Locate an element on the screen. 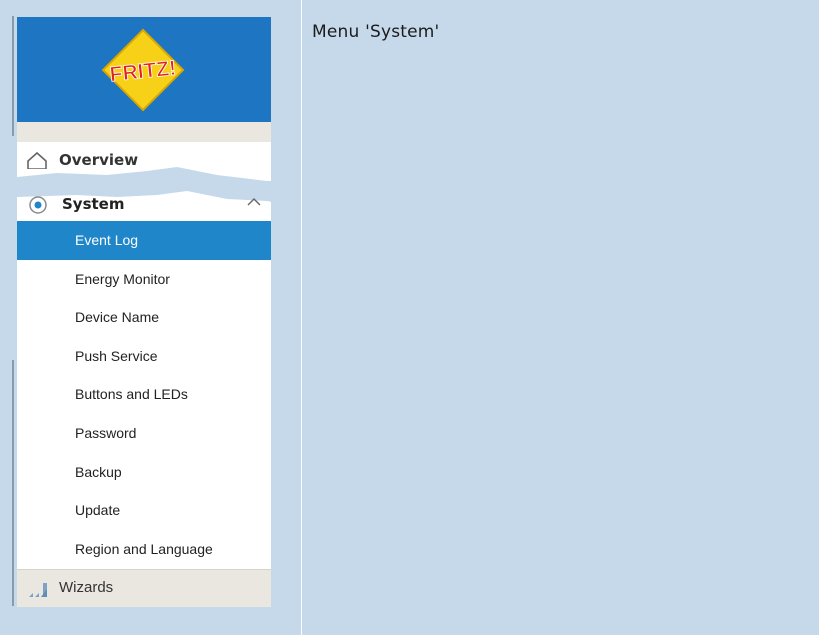  nav-item-wizards-label: Wizards is located at coordinates (86, 587).